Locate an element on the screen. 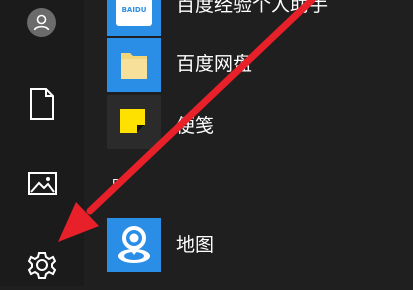 The image size is (413, 290). user-icon is located at coordinates (41, 22).